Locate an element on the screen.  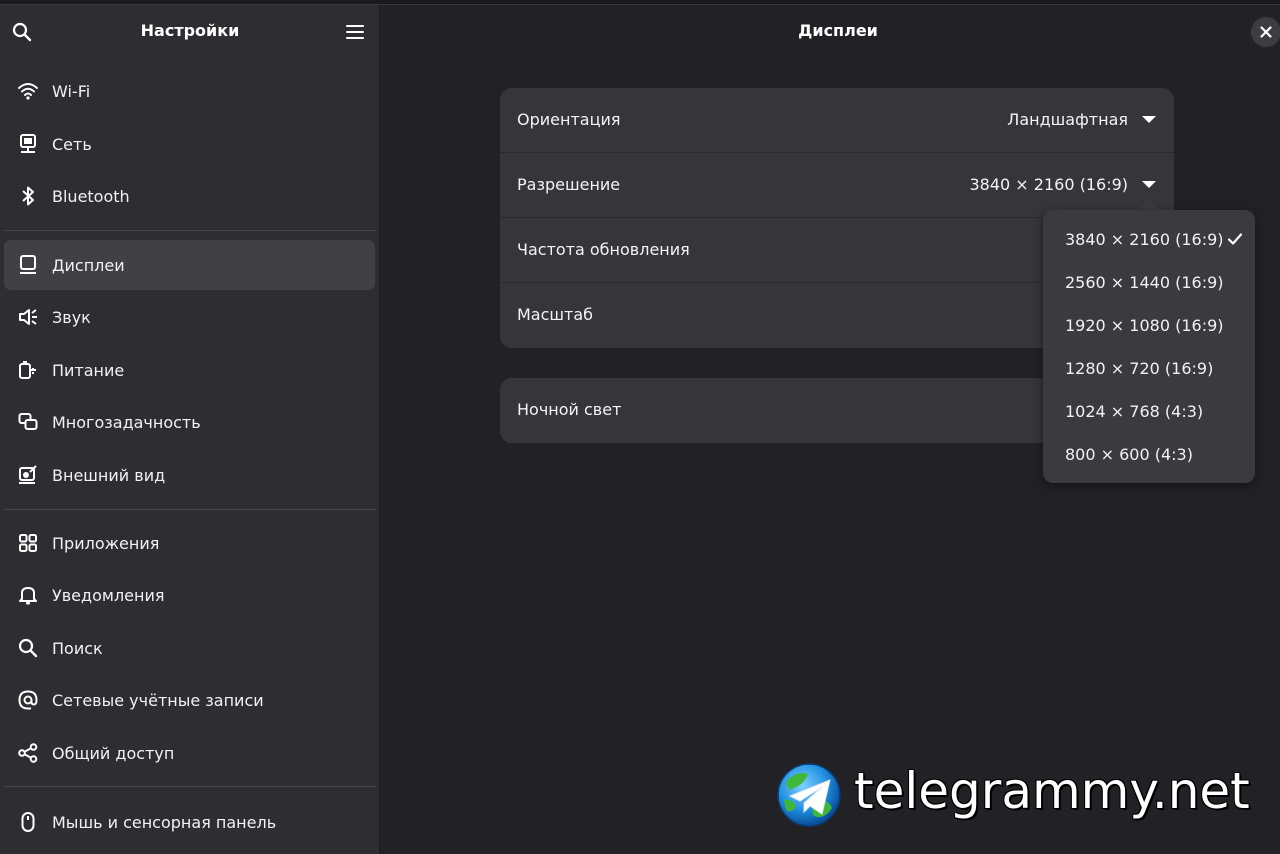
resolution-option: 1024 × 768 (4:3) is located at coordinates (1149, 411).